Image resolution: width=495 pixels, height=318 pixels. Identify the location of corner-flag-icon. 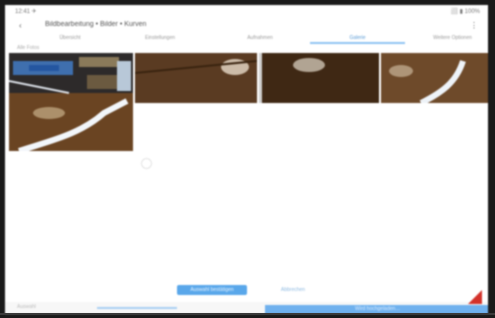
(475, 297).